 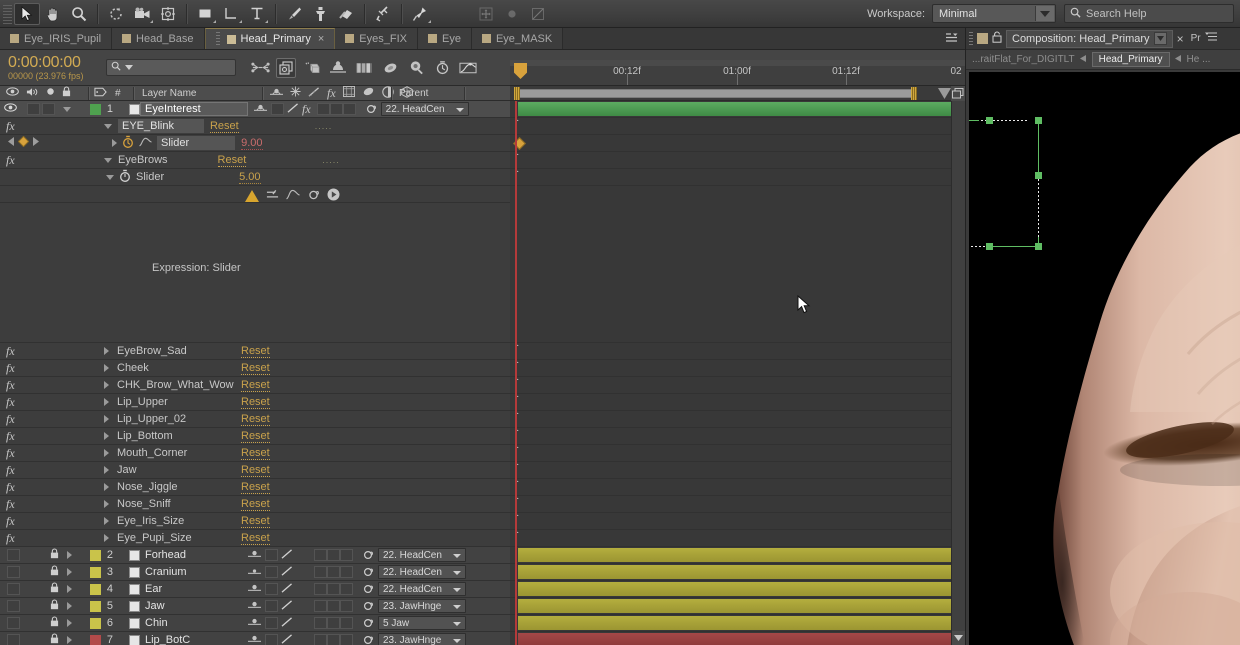 What do you see at coordinates (364, 68) in the screenshot?
I see `frame-blending-icon` at bounding box center [364, 68].